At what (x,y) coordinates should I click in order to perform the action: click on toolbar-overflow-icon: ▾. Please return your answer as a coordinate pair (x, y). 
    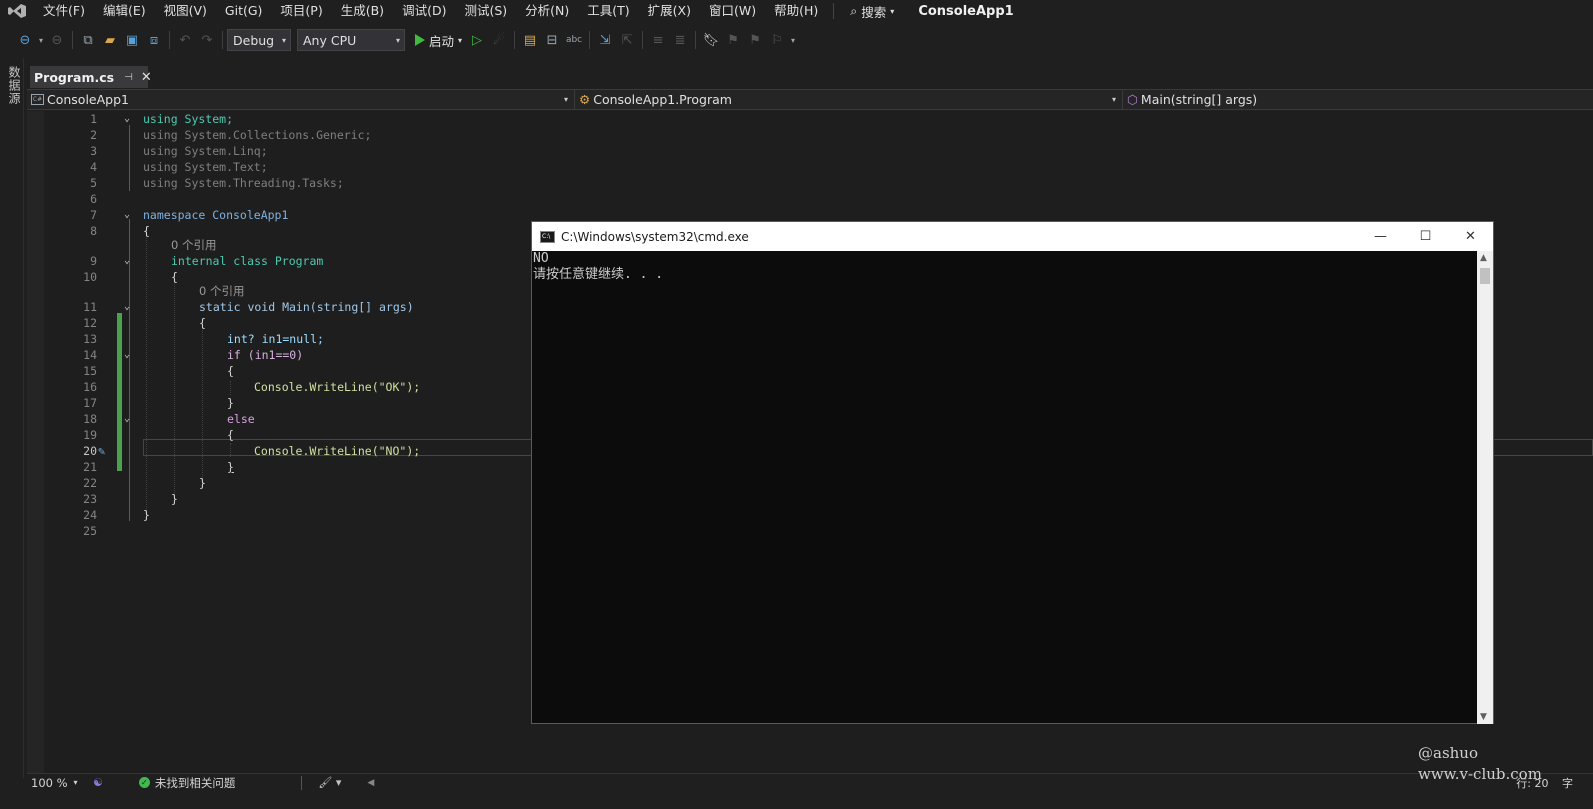
    Looking at the image, I should click on (793, 40).